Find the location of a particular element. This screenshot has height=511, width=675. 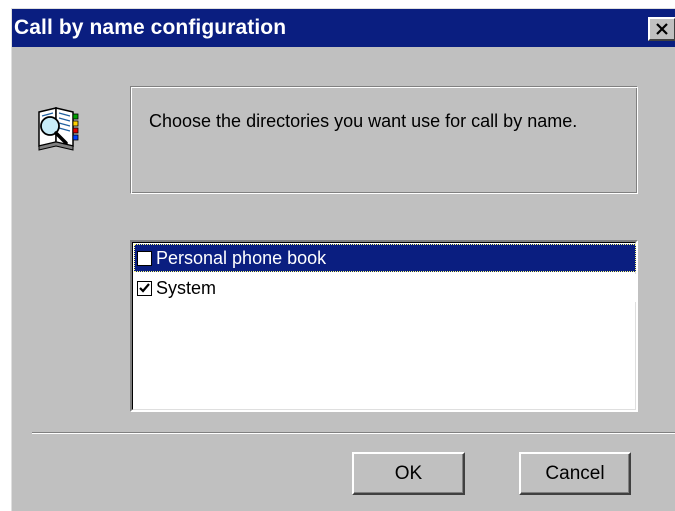

list-item-system: System is located at coordinates (385, 288).